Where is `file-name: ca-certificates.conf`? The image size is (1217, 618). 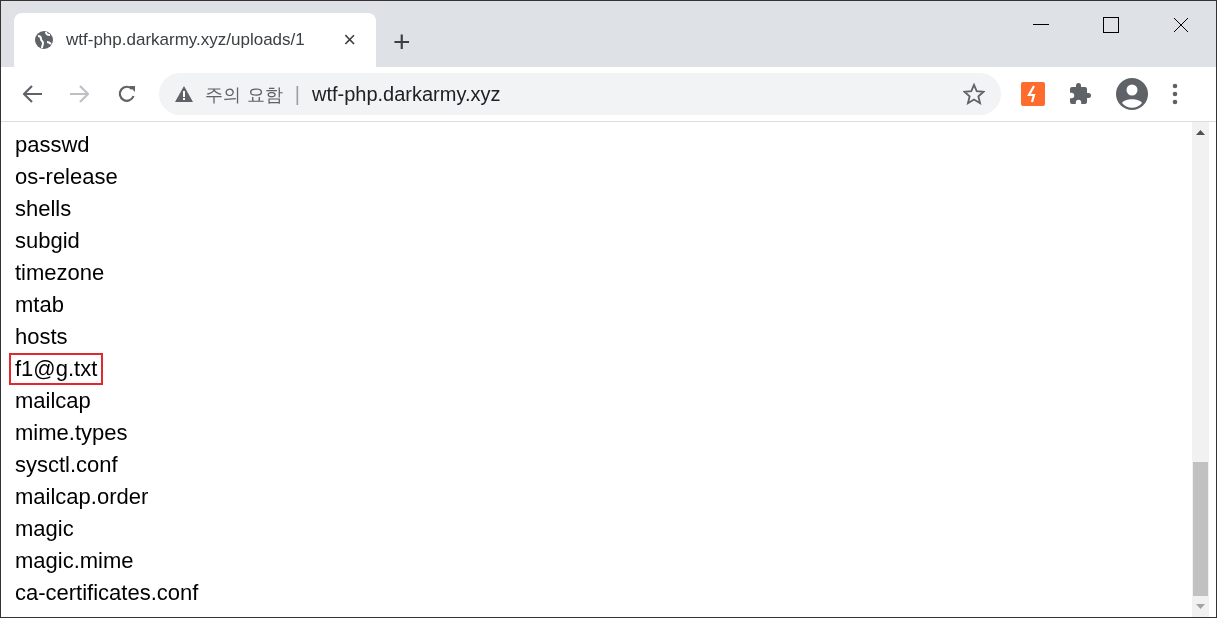
file-name: ca-certificates.conf is located at coordinates (107, 593).